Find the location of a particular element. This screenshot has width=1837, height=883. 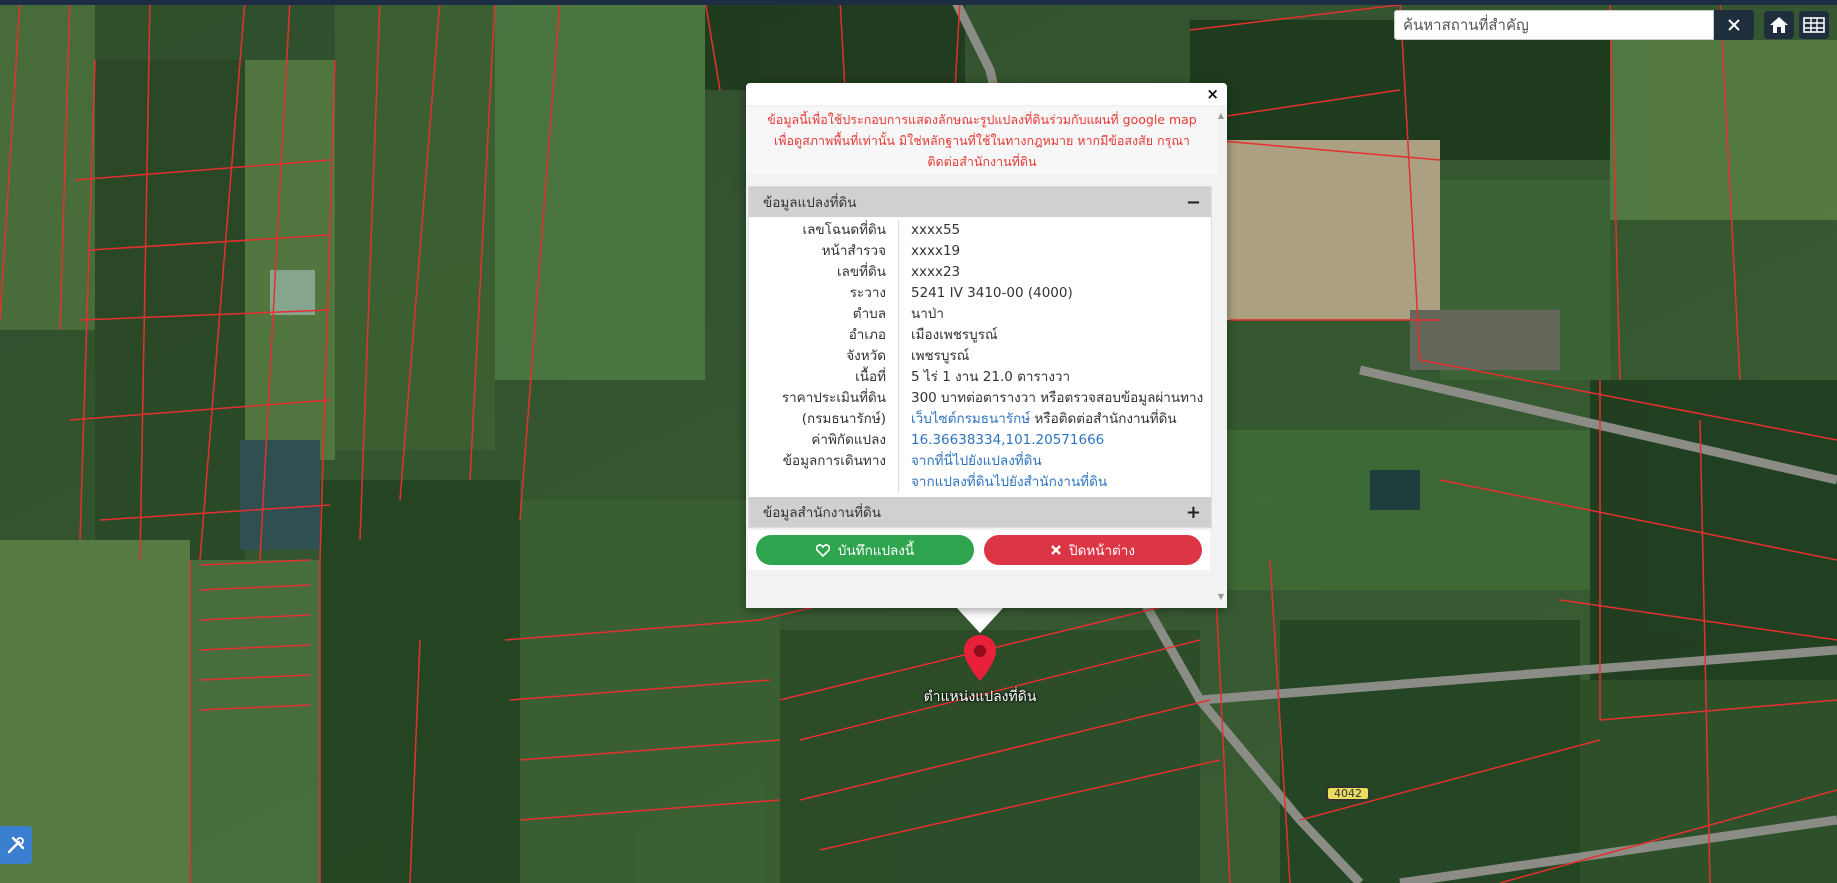

grid-button is located at coordinates (1814, 25).